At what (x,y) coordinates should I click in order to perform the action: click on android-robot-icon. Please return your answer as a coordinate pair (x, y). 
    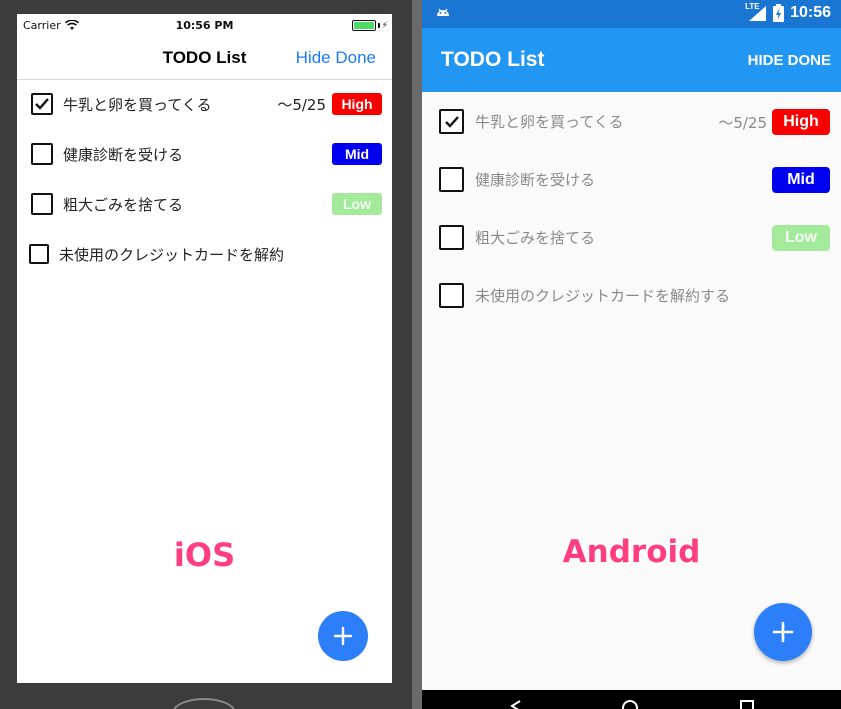
    Looking at the image, I should click on (443, 12).